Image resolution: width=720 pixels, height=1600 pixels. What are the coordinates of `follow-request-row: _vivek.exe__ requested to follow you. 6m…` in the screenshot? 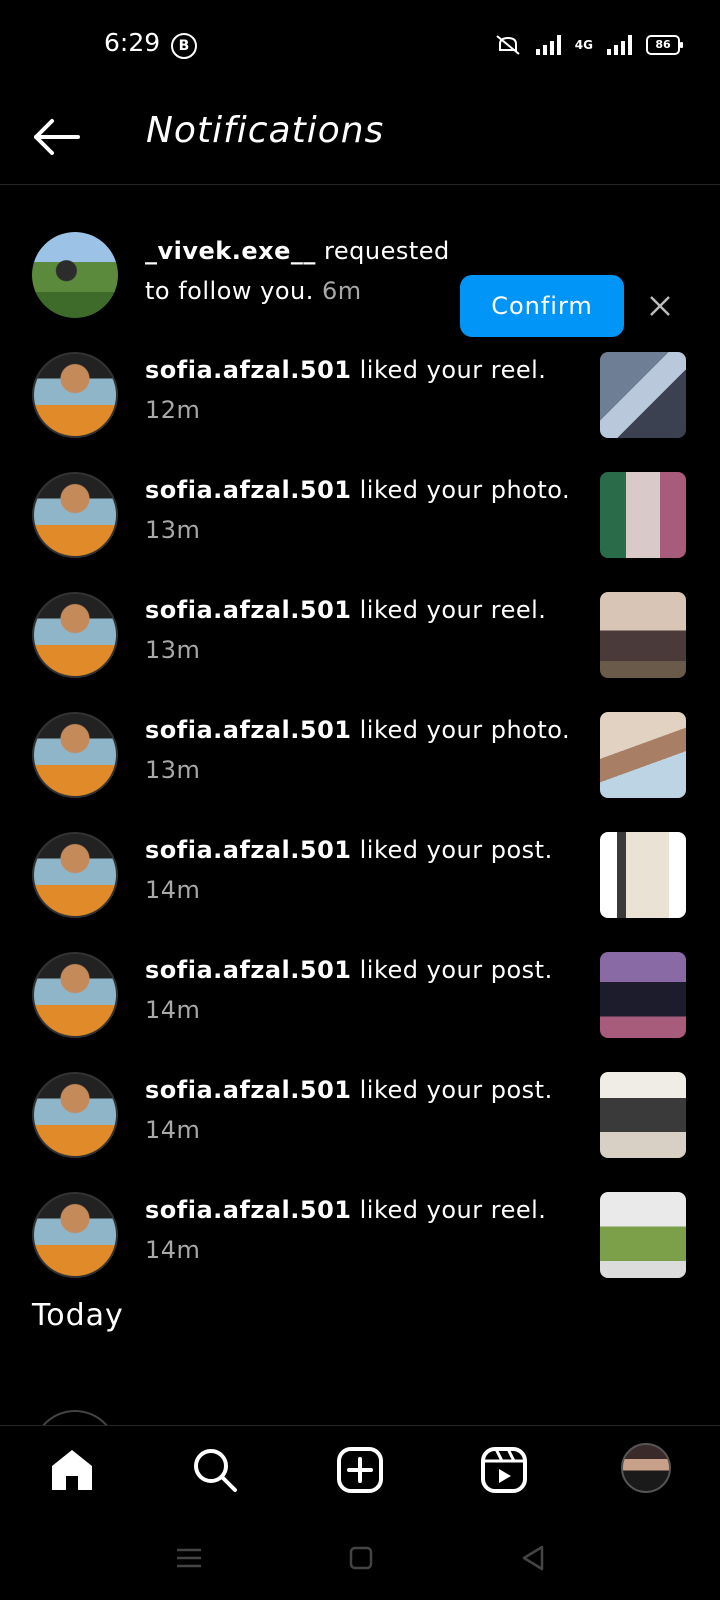 It's located at (360, 276).